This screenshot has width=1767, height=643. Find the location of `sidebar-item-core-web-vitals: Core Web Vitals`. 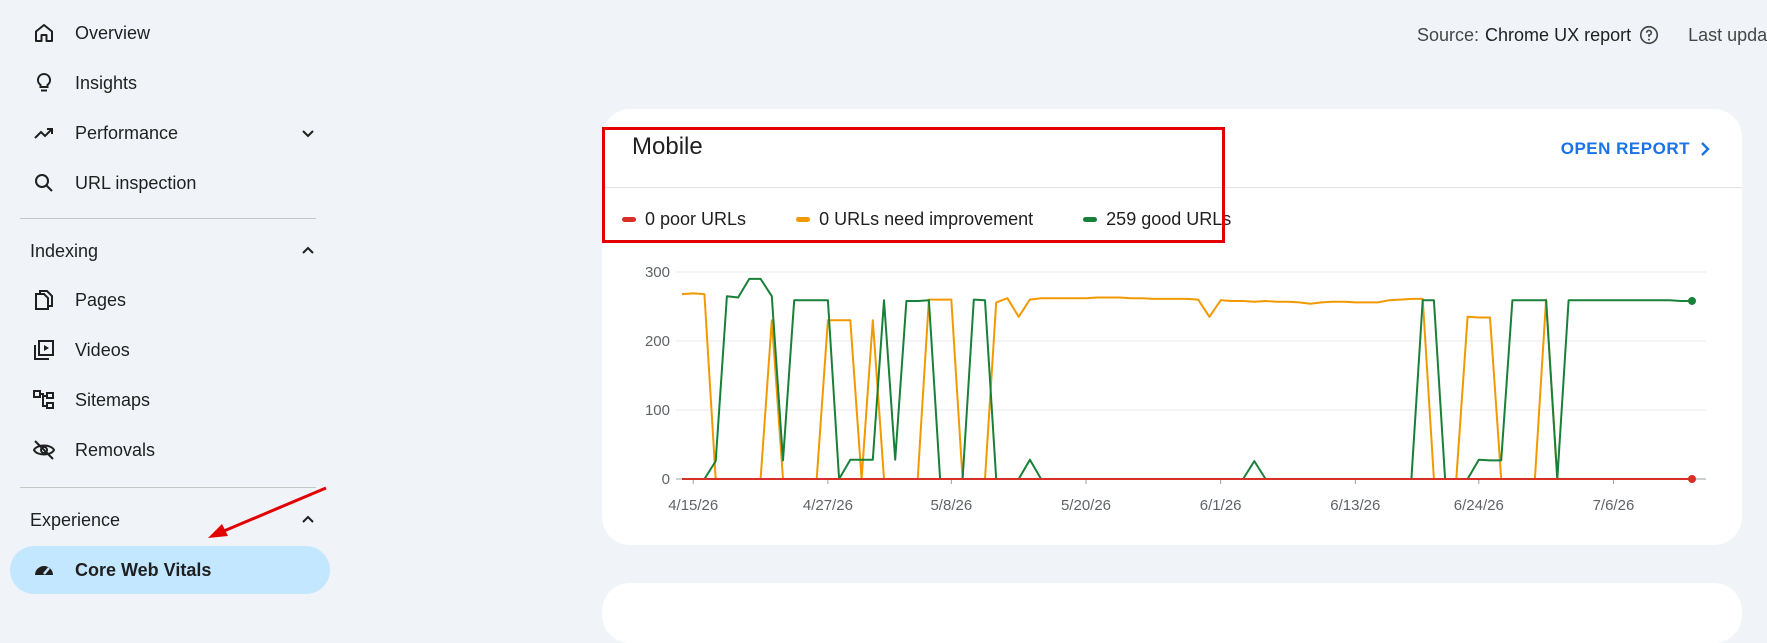

sidebar-item-core-web-vitals: Core Web Vitals is located at coordinates (170, 570).